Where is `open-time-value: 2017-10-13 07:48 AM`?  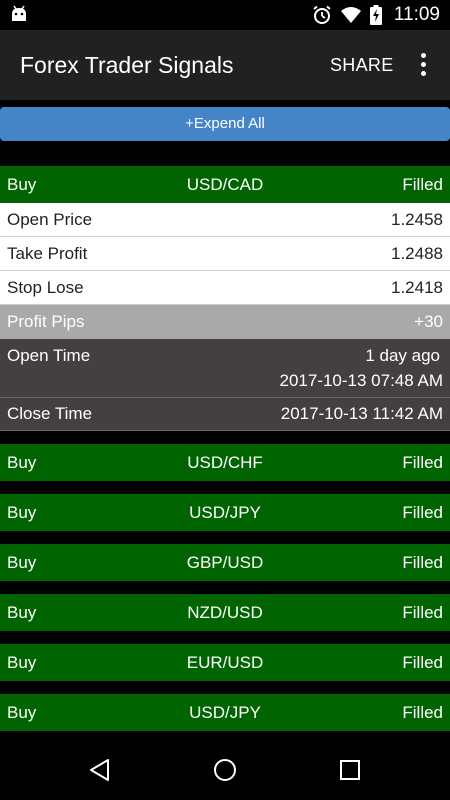 open-time-value: 2017-10-13 07:48 AM is located at coordinates (361, 380).